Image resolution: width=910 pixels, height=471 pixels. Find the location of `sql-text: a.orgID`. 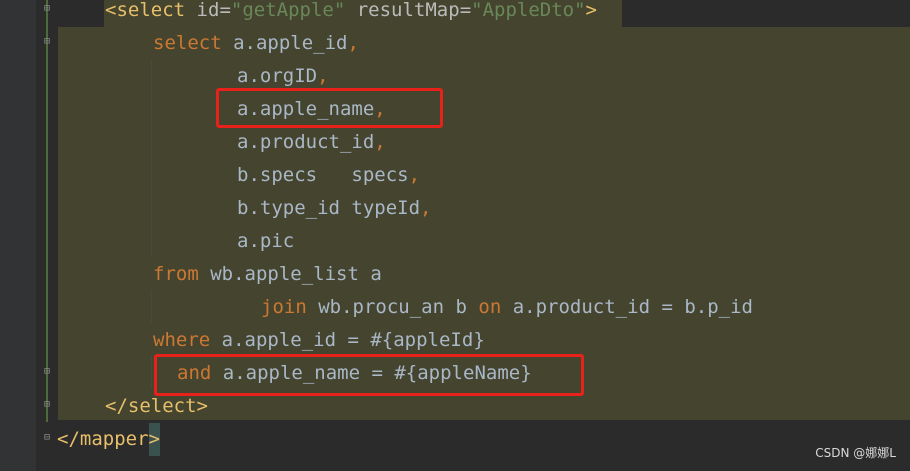

sql-text: a.orgID is located at coordinates (277, 76).